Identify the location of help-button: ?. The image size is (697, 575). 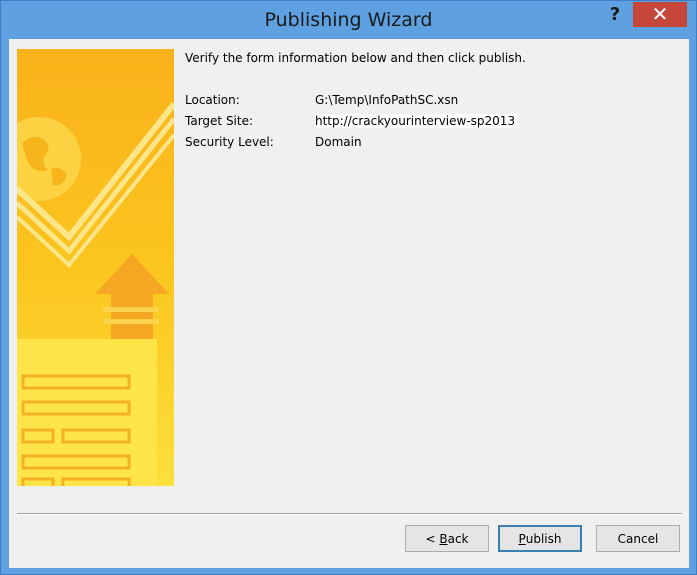
(615, 15).